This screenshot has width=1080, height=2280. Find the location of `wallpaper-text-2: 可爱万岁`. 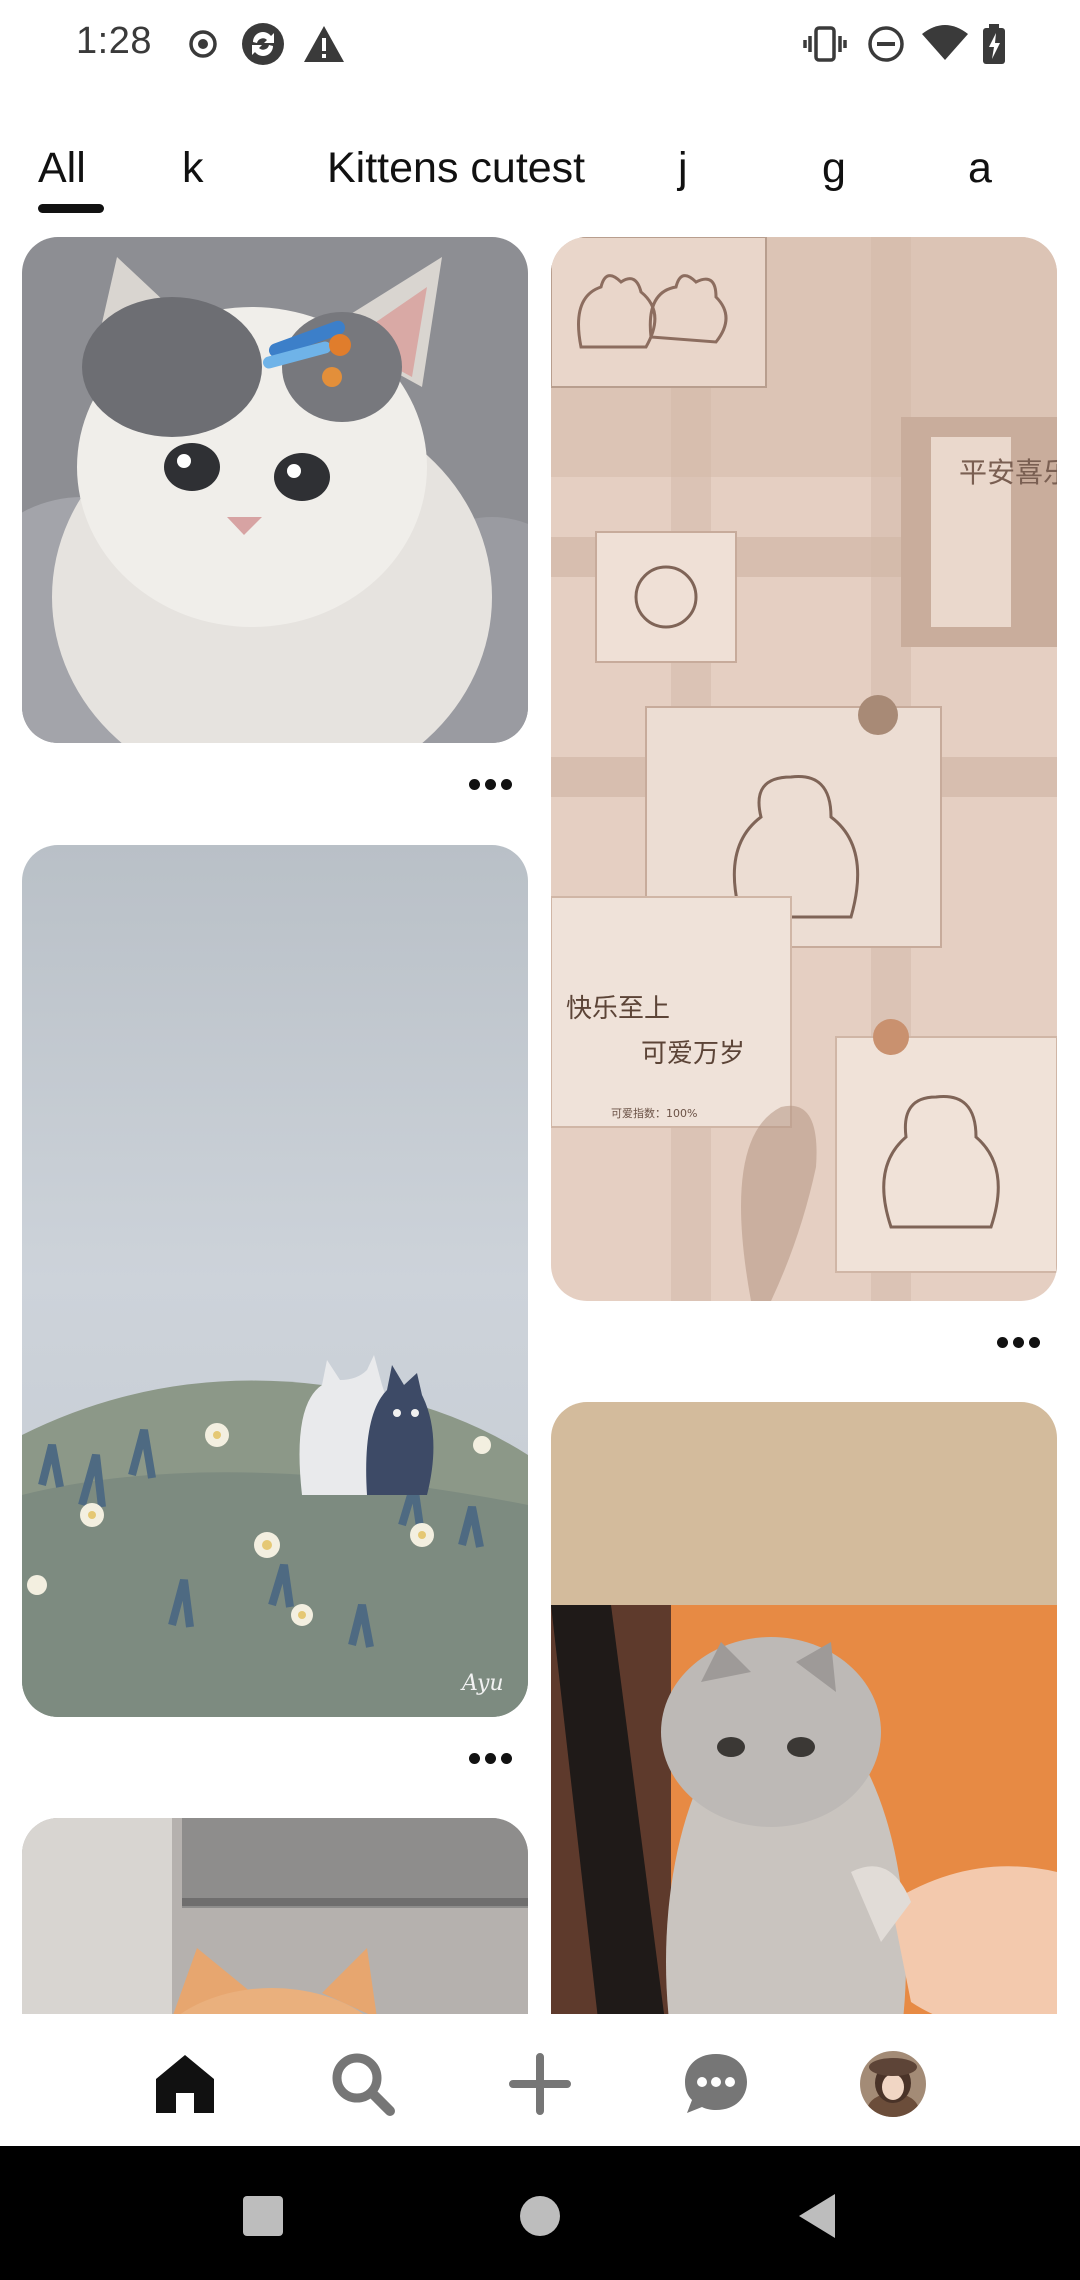

wallpaper-text-2: 可爱万岁 is located at coordinates (693, 1054).